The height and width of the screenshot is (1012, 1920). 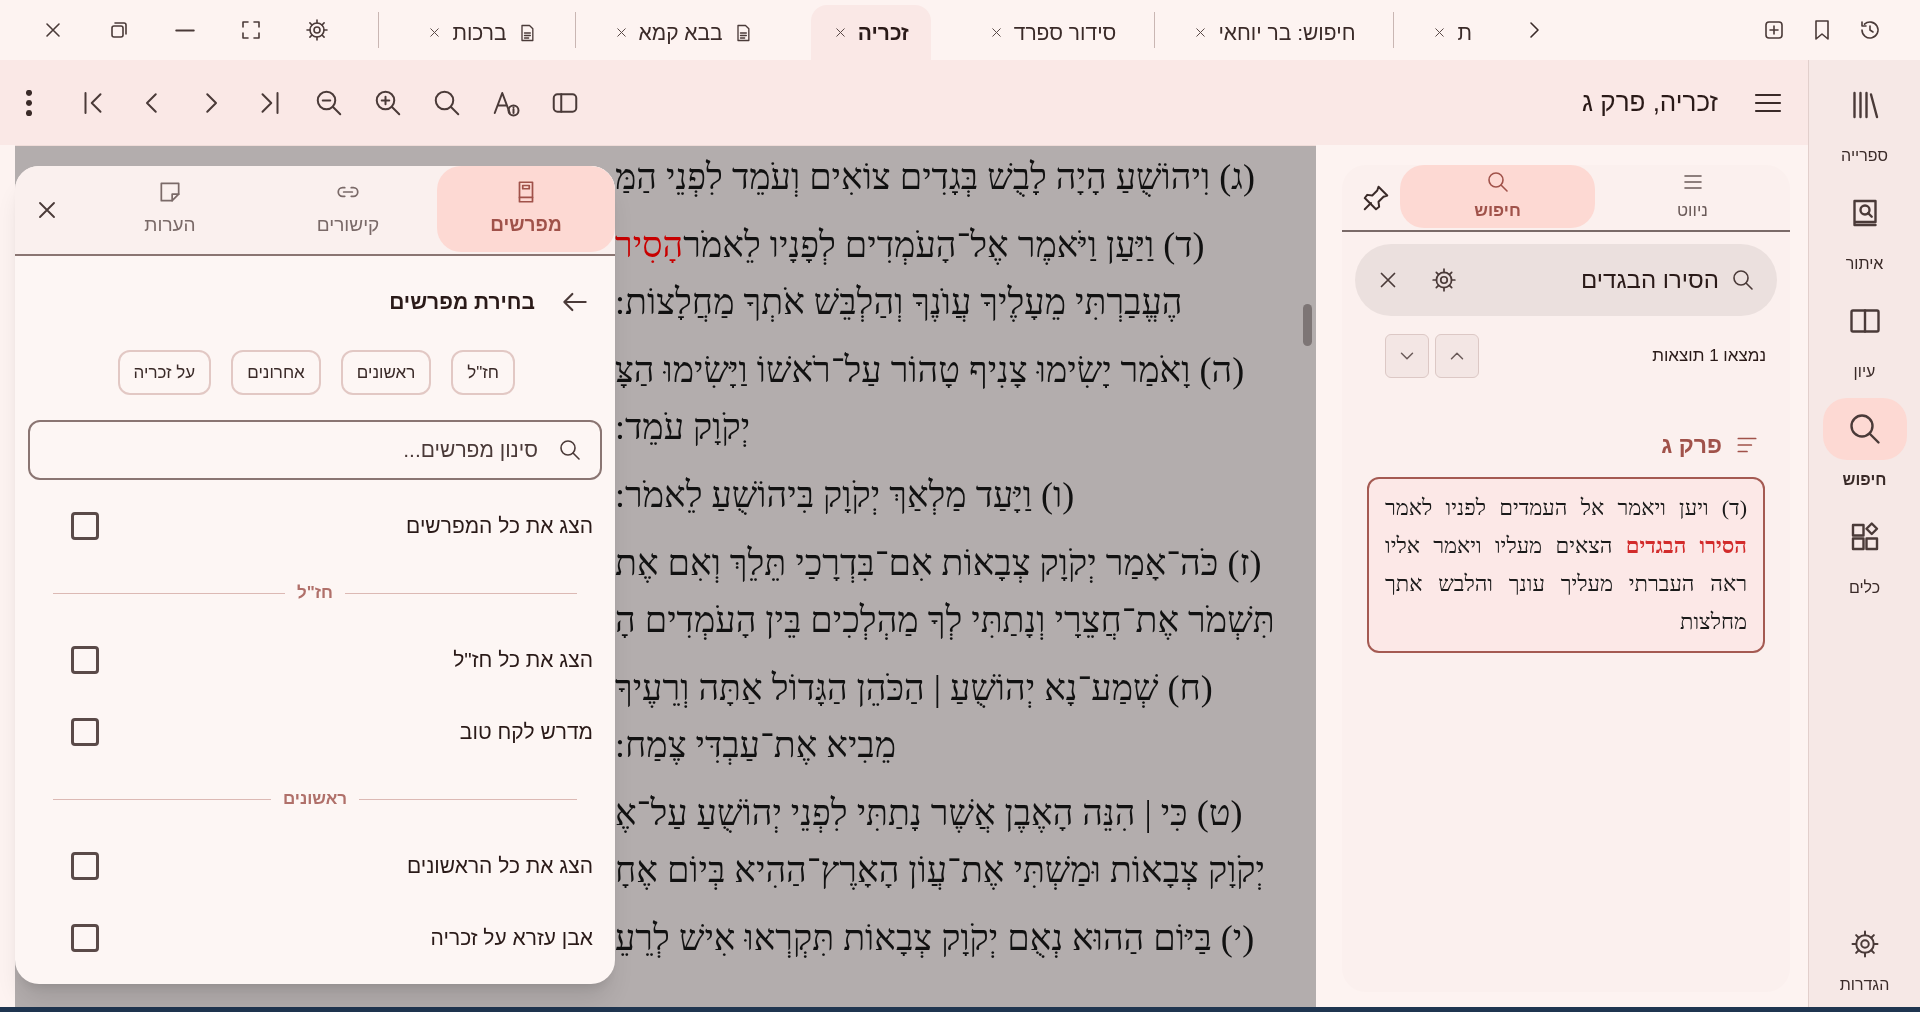 What do you see at coordinates (1864, 963) in the screenshot?
I see `settings-item: הגדרות` at bounding box center [1864, 963].